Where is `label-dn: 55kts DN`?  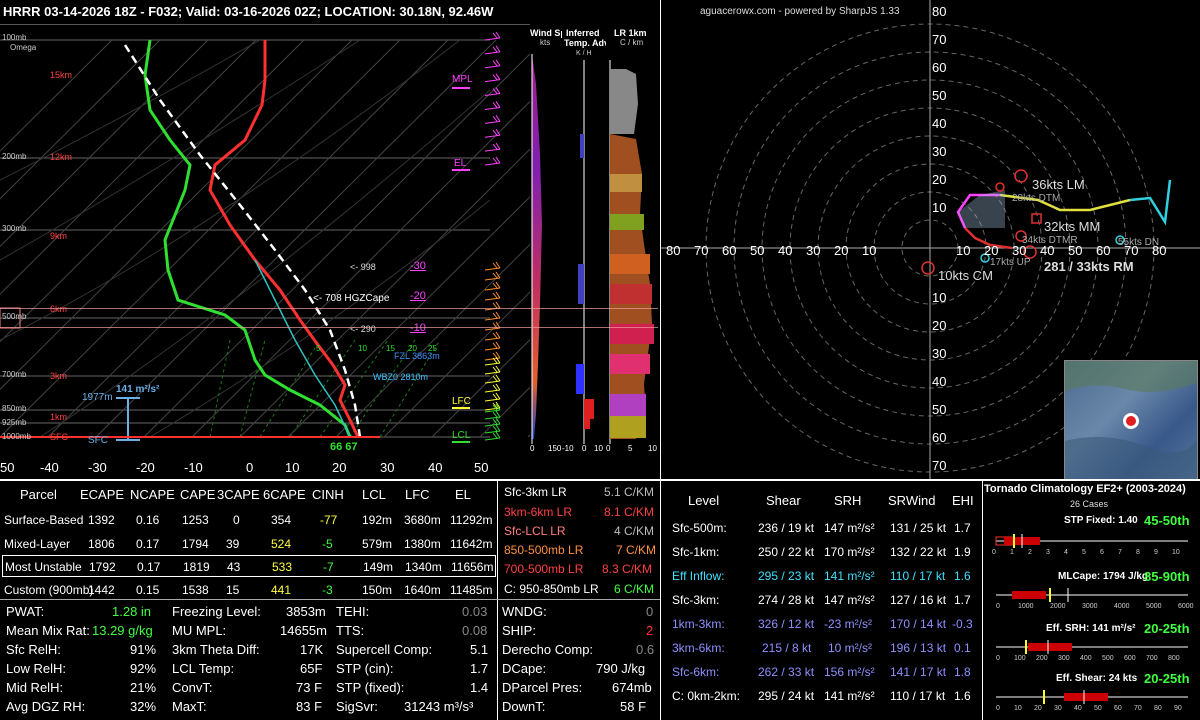 label-dn: 55kts DN is located at coordinates (1139, 242).